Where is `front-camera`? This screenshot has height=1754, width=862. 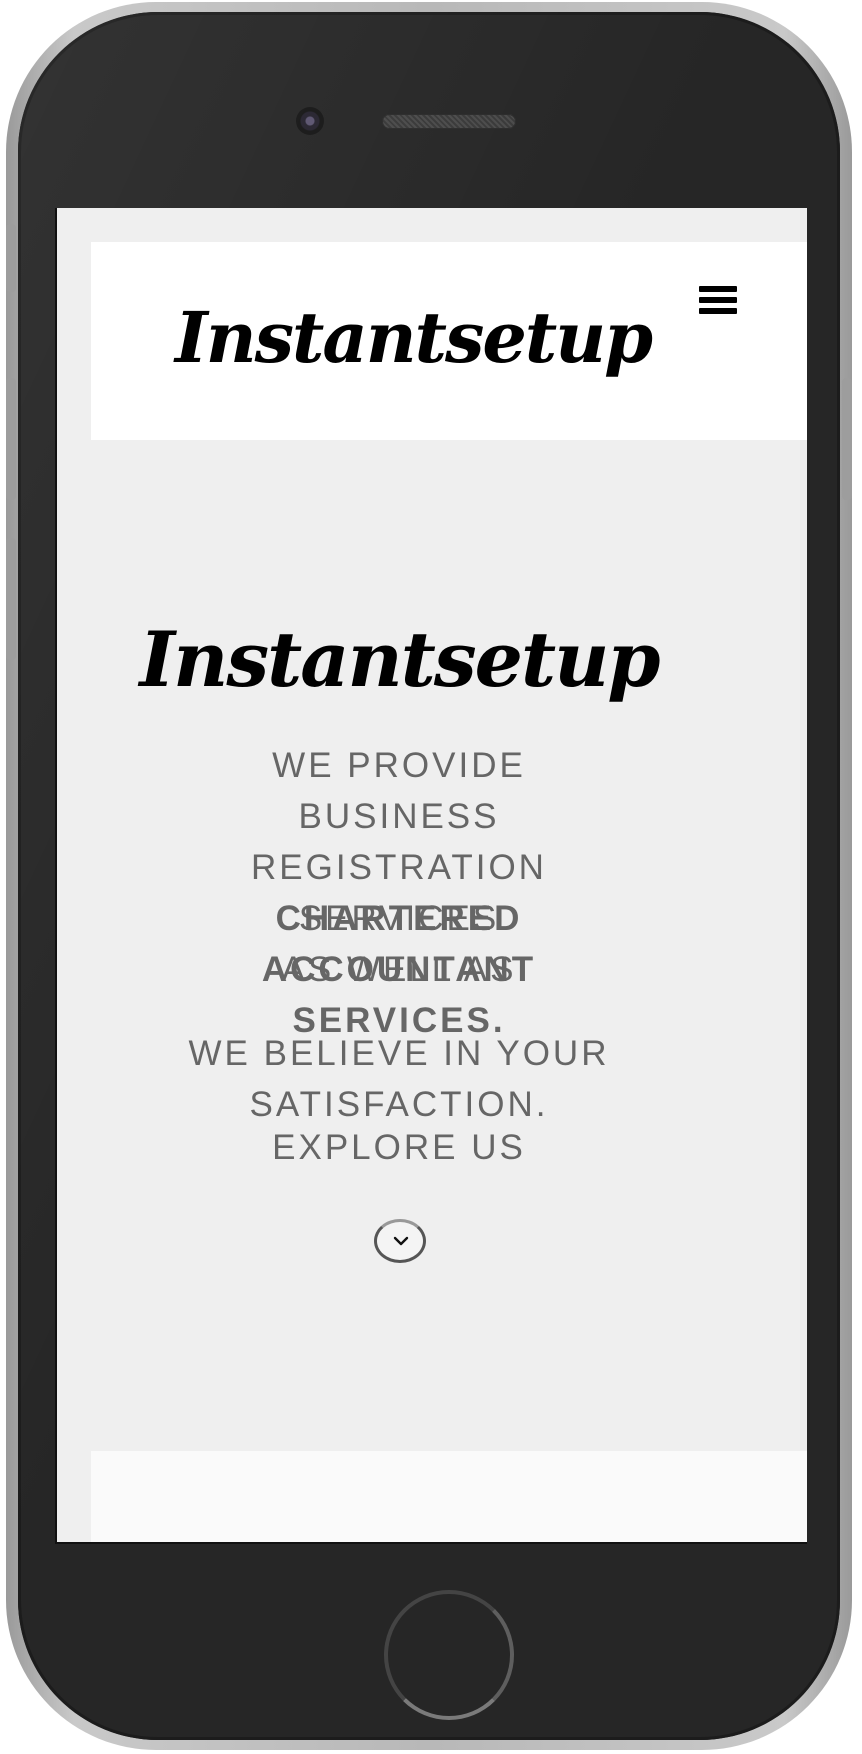 front-camera is located at coordinates (310, 121).